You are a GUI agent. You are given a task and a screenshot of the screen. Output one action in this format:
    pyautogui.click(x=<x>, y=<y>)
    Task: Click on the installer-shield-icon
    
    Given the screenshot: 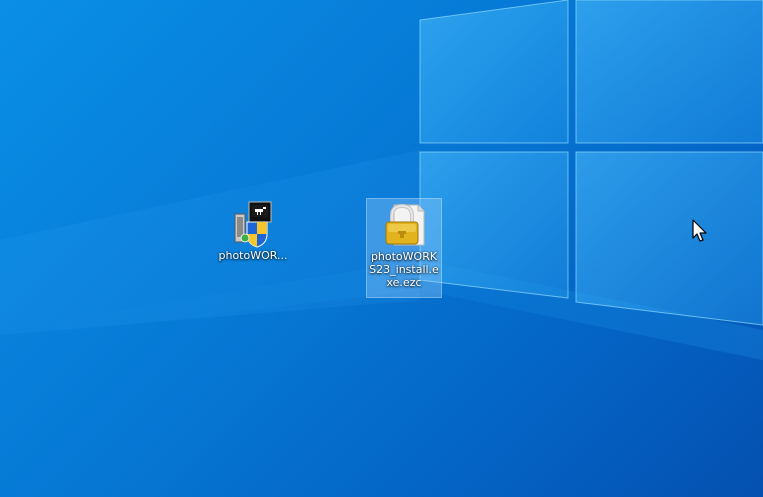 What is the action you would take?
    pyautogui.click(x=253, y=224)
    